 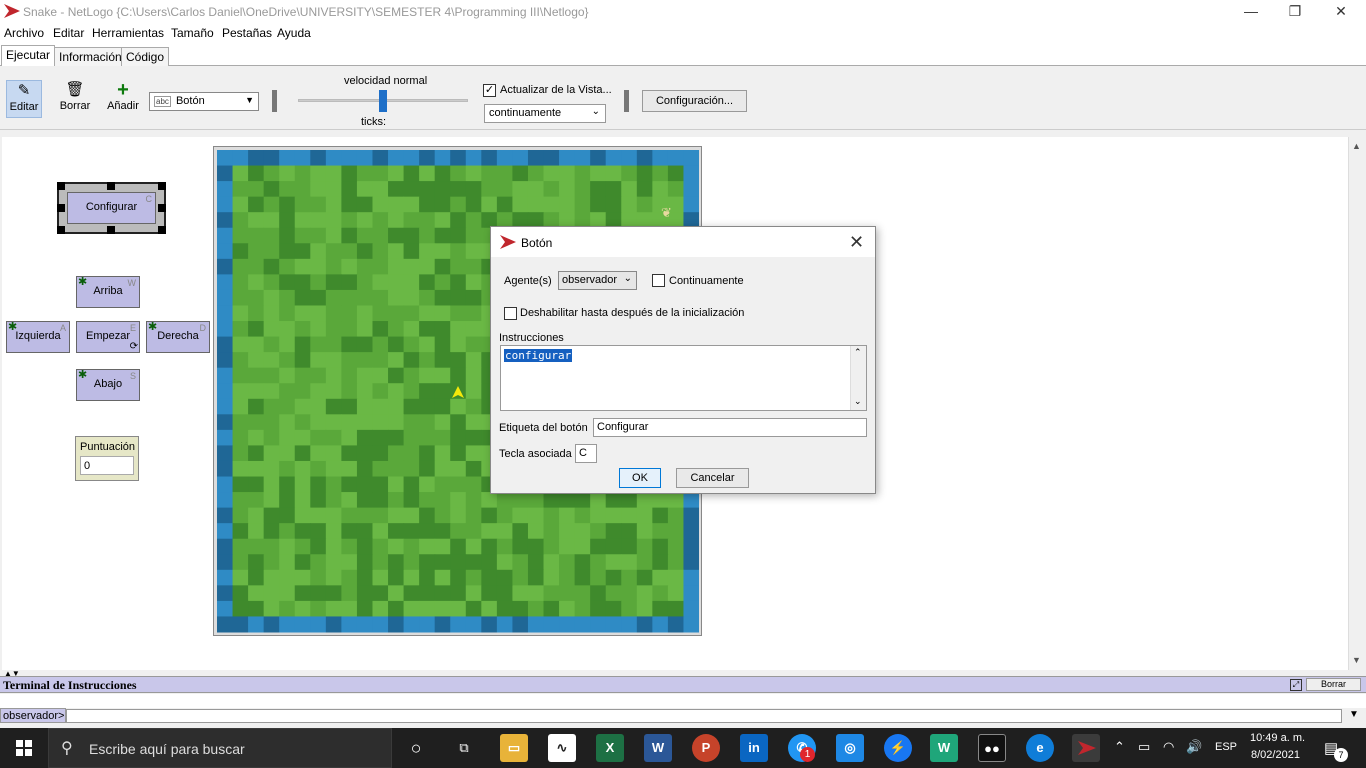 What do you see at coordinates (192, 33) in the screenshot?
I see `menu-tamano: Tamaño` at bounding box center [192, 33].